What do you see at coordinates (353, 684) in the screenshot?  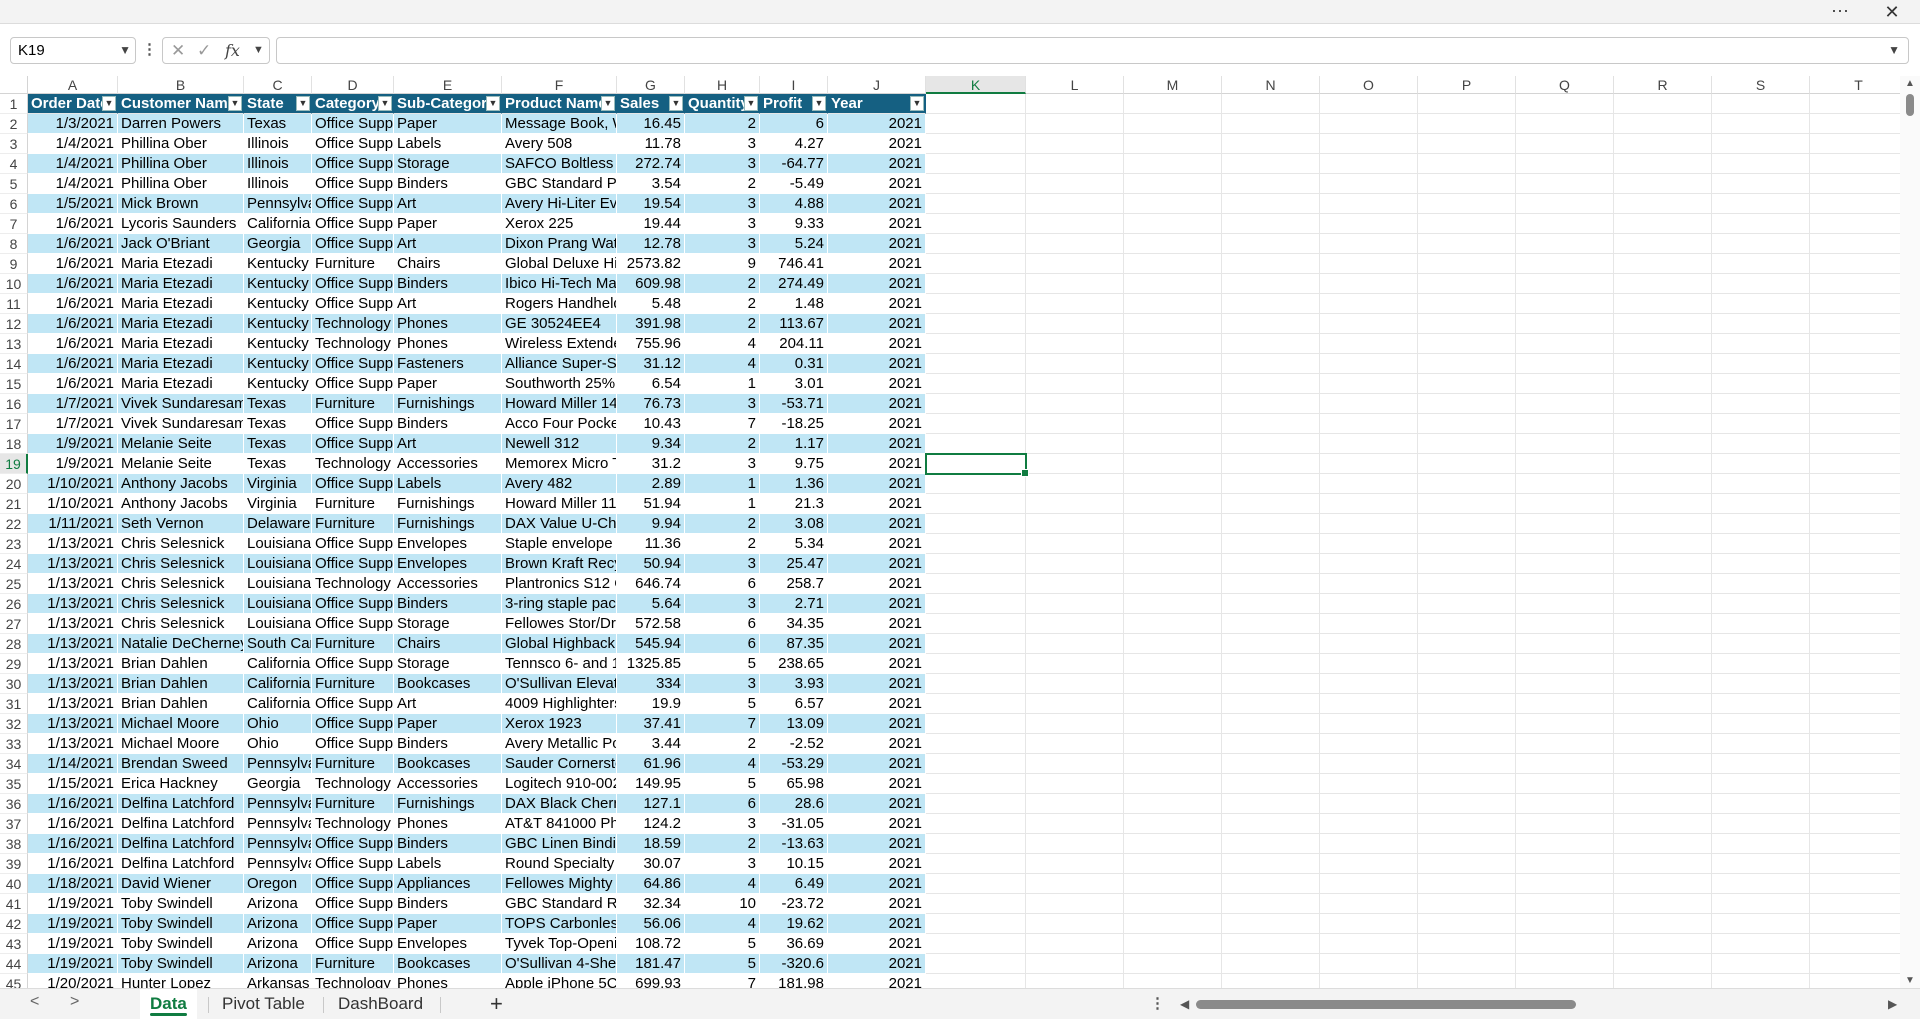 I see `table-cell: Furniture` at bounding box center [353, 684].